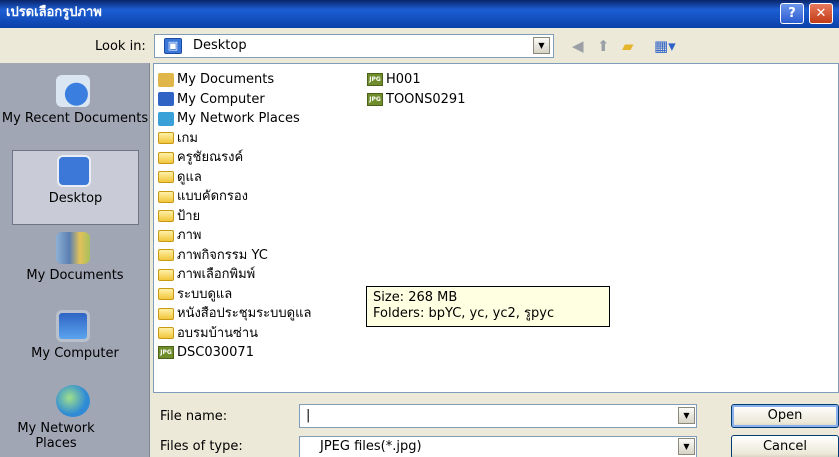 The image size is (839, 457). What do you see at coordinates (194, 416) in the screenshot?
I see `file-name-label: File name:` at bounding box center [194, 416].